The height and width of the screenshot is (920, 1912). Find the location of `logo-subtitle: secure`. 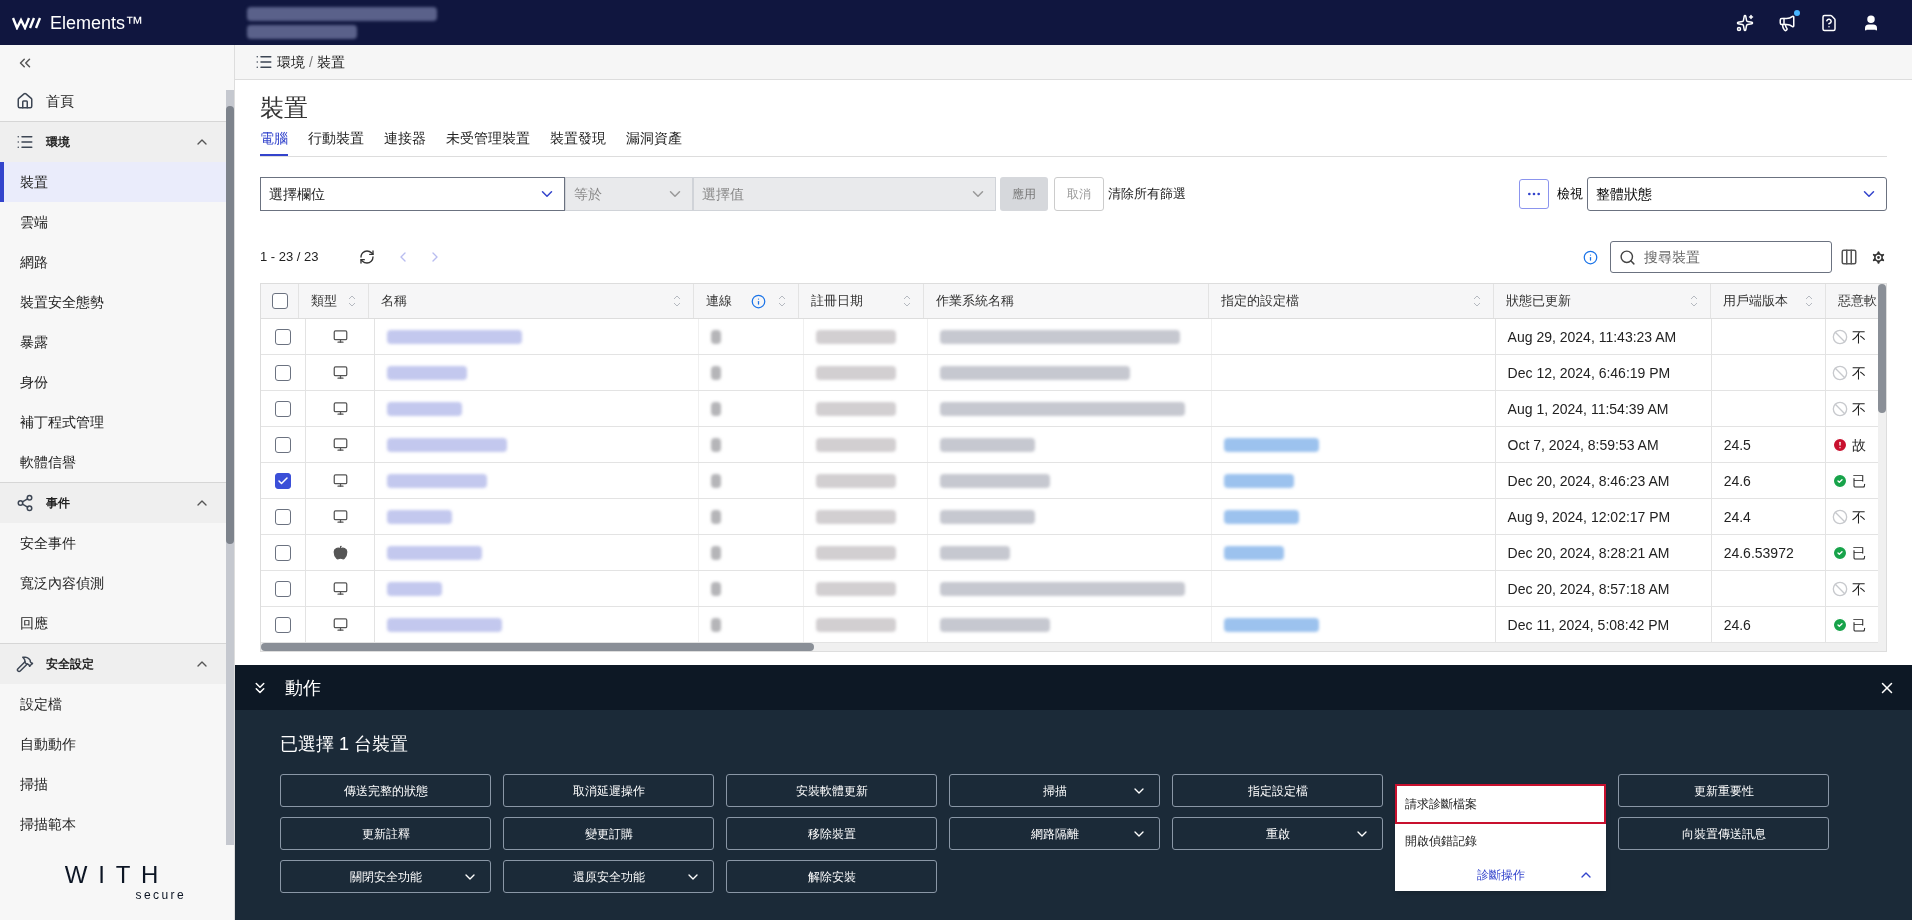

logo-subtitle: secure is located at coordinates (160, 894).